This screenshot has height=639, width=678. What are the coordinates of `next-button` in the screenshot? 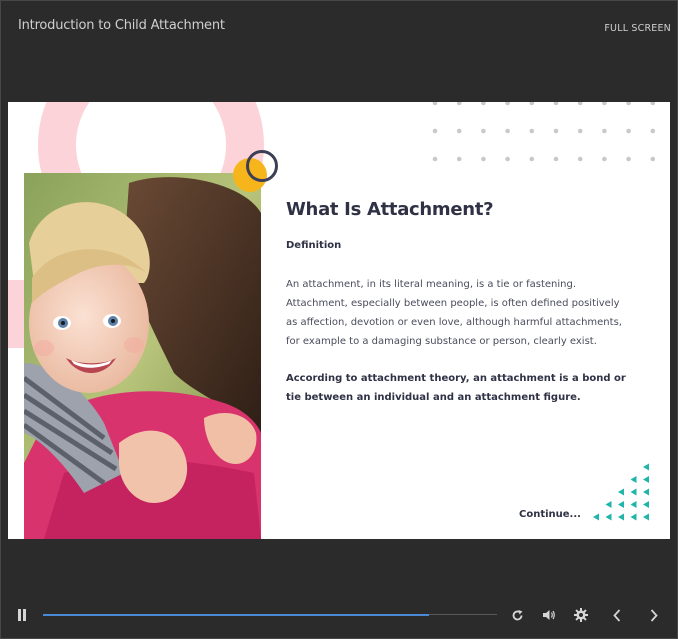 It's located at (654, 615).